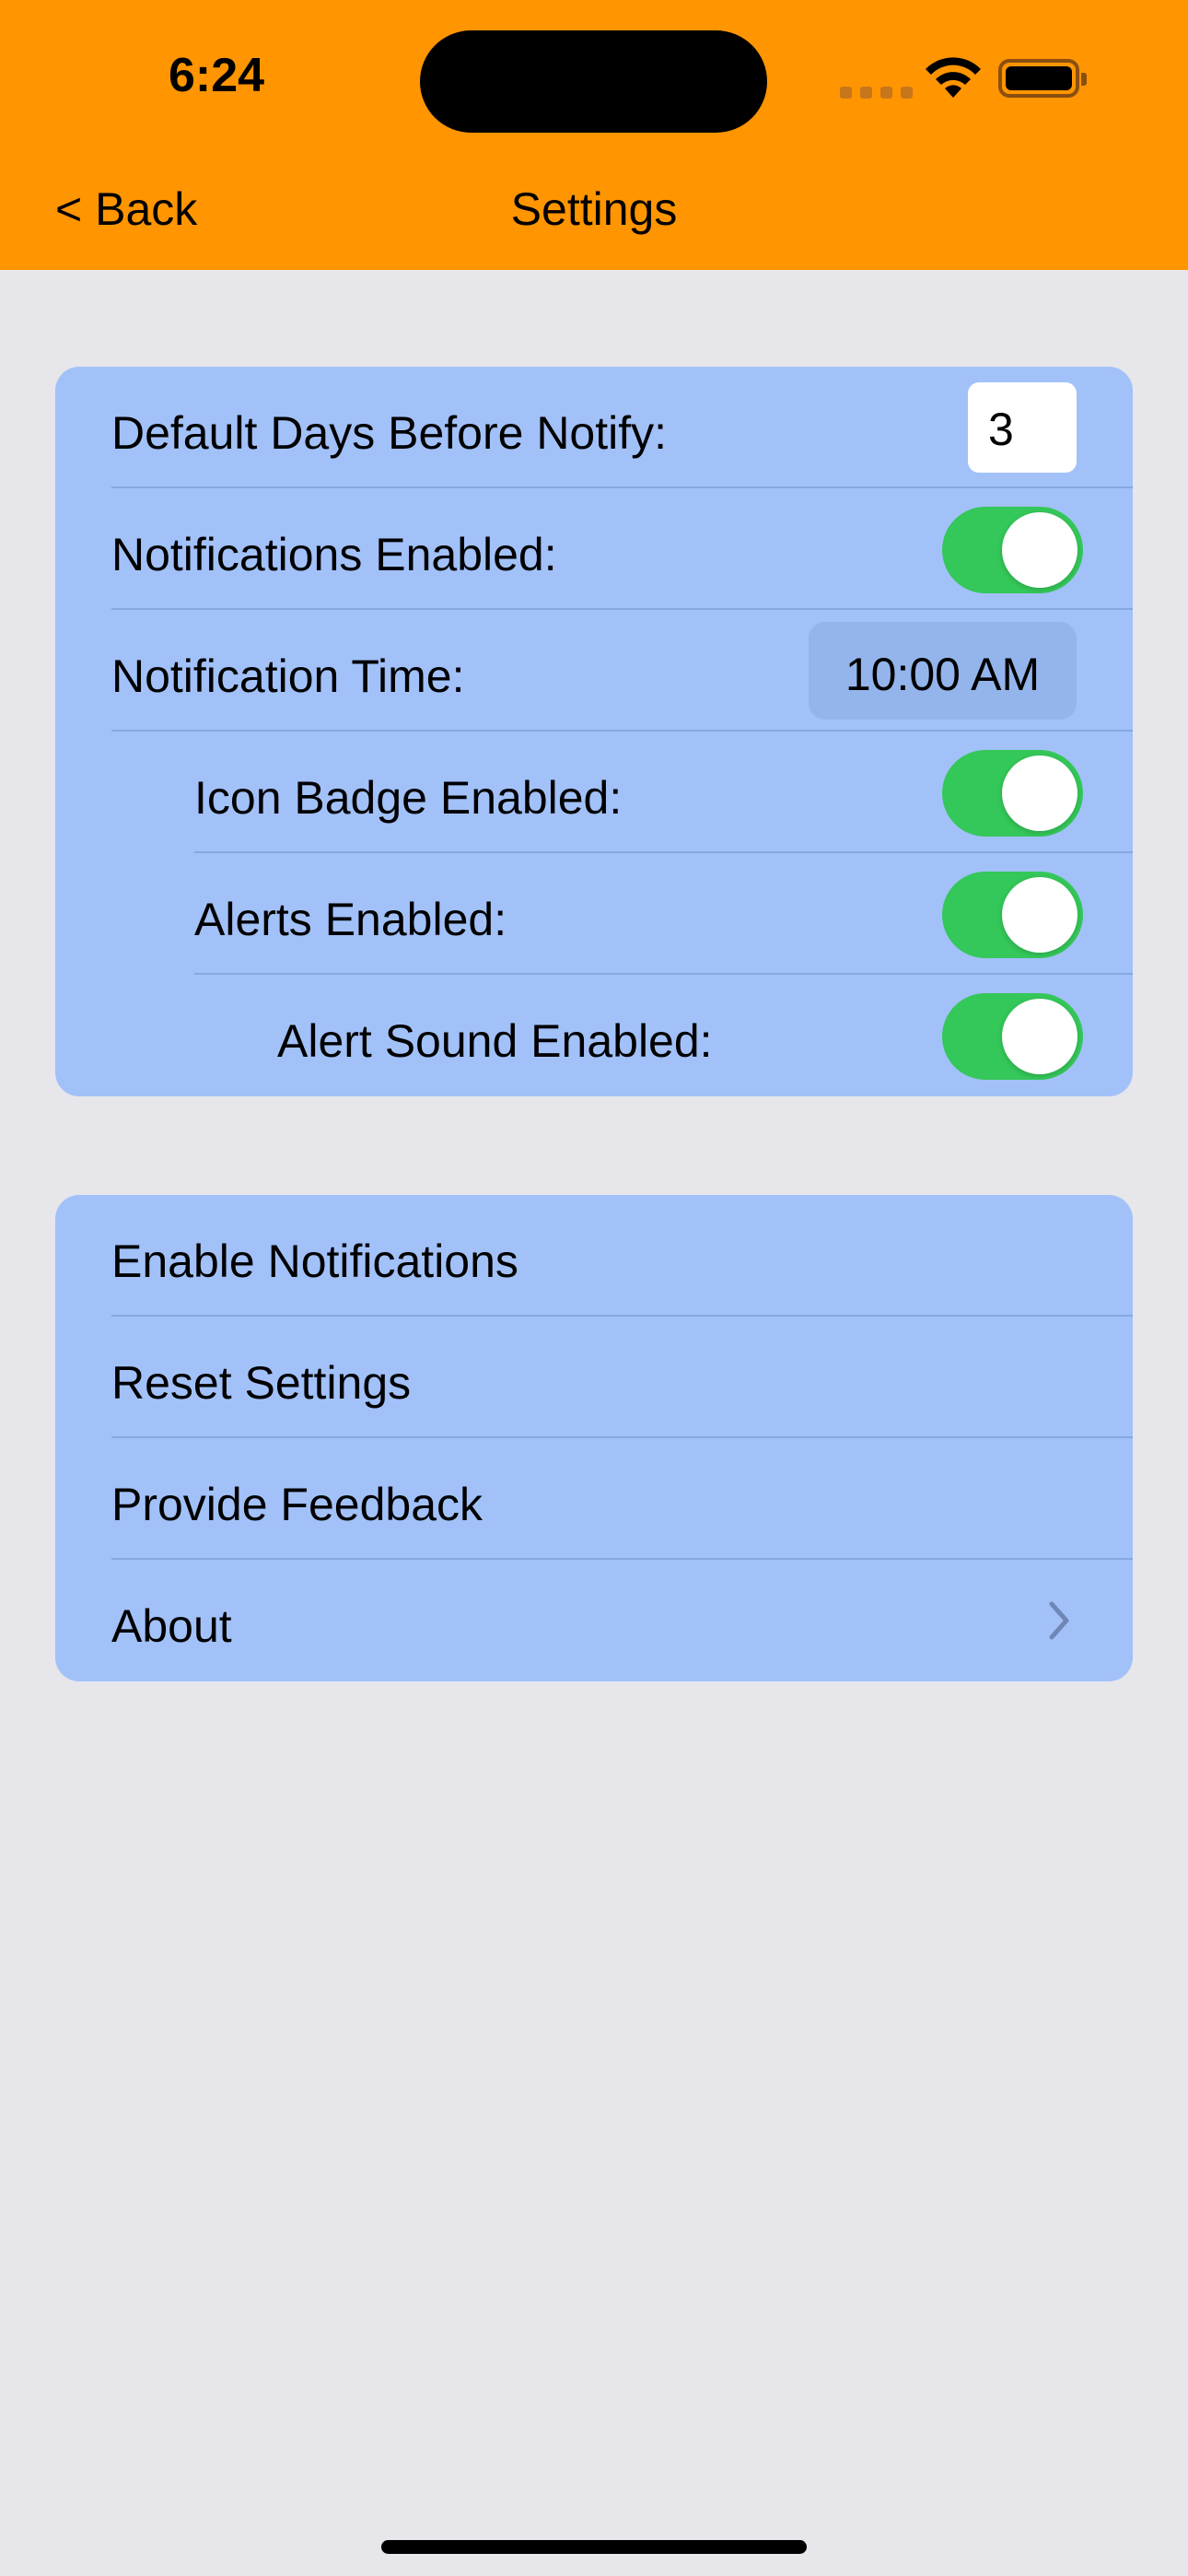  What do you see at coordinates (594, 1499) in the screenshot?
I see `provide-feedback-button: Provide Feedback` at bounding box center [594, 1499].